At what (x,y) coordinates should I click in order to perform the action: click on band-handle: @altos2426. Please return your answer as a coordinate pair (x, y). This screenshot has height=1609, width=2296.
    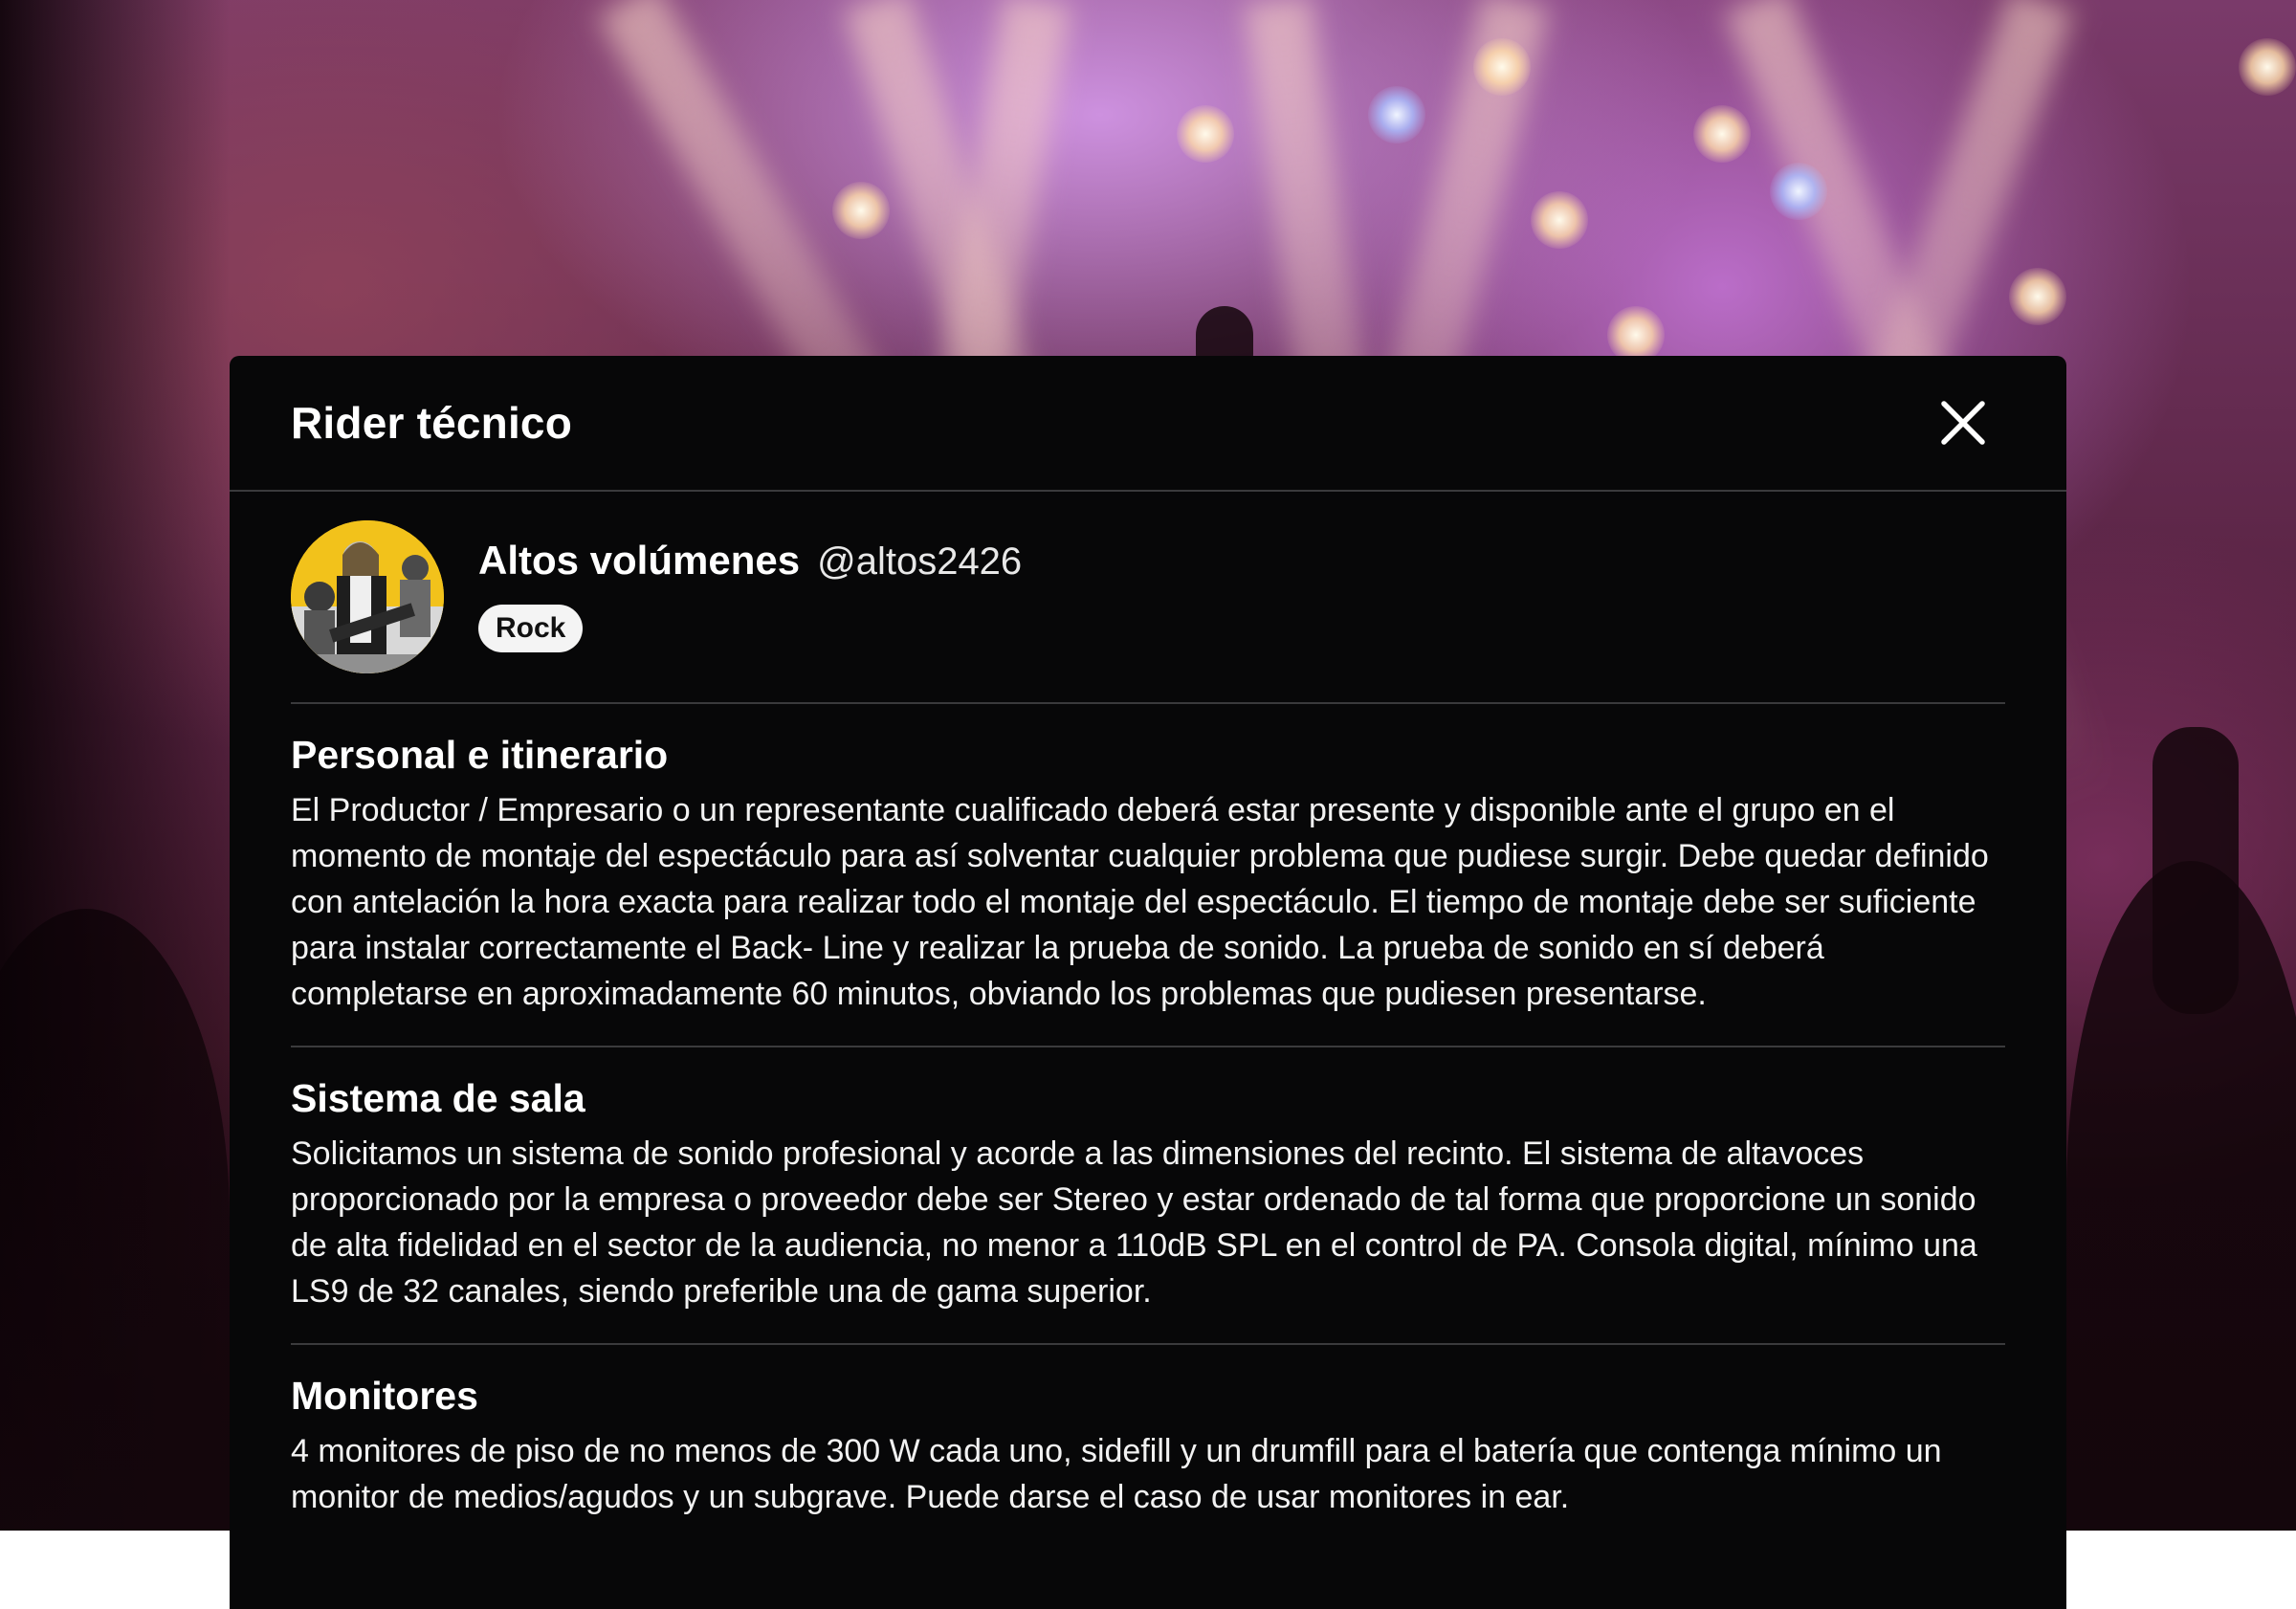
    Looking at the image, I should click on (920, 561).